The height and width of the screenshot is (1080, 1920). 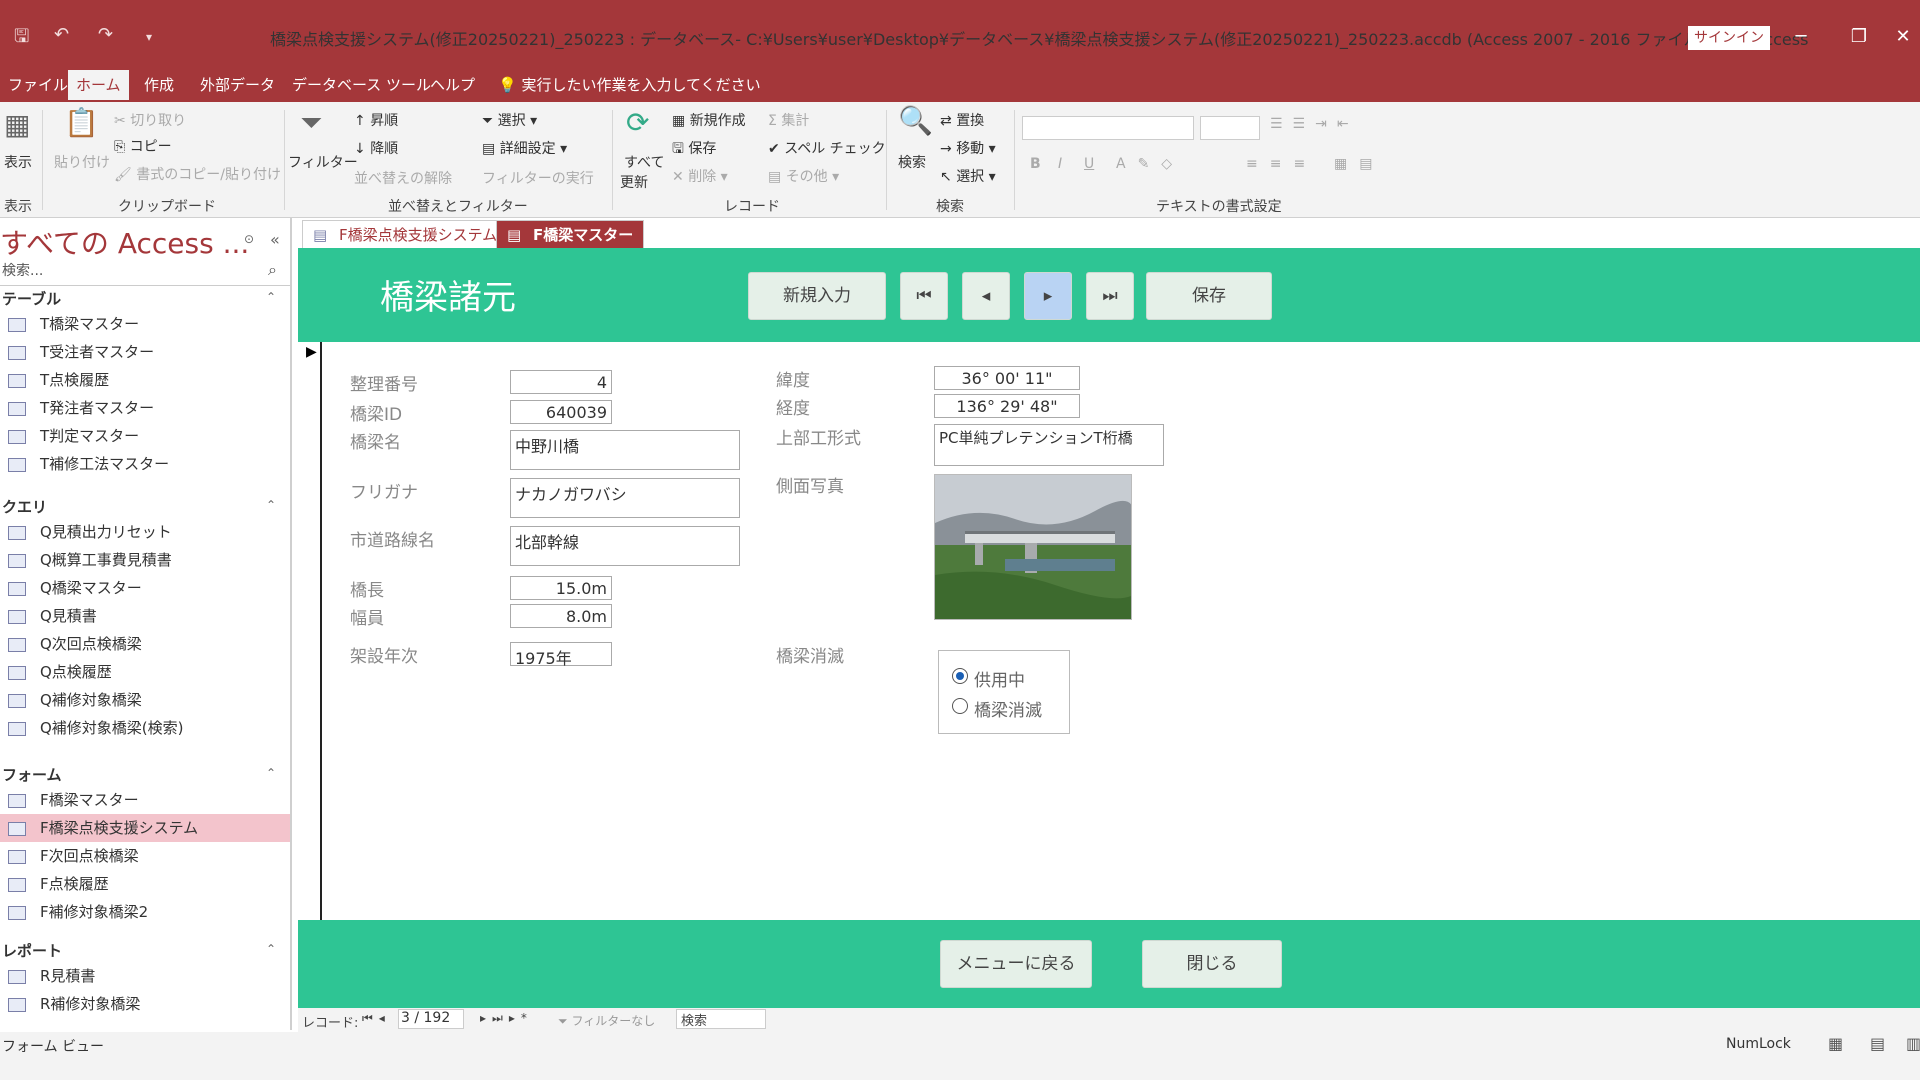 I want to click on tell-me-box: 💡 実行したい作業を入力してください, so click(x=629, y=85).